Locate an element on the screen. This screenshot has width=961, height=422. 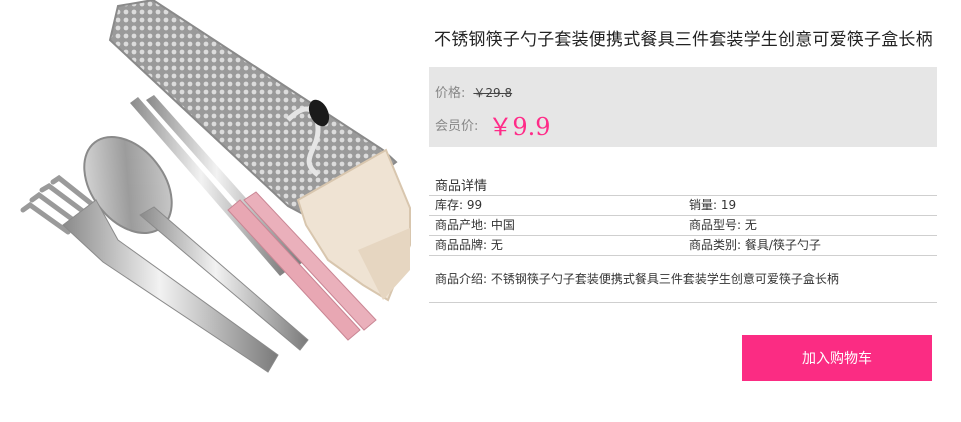
table-row: 商品产地: 中国 商品型号: 无 is located at coordinates (683, 226).